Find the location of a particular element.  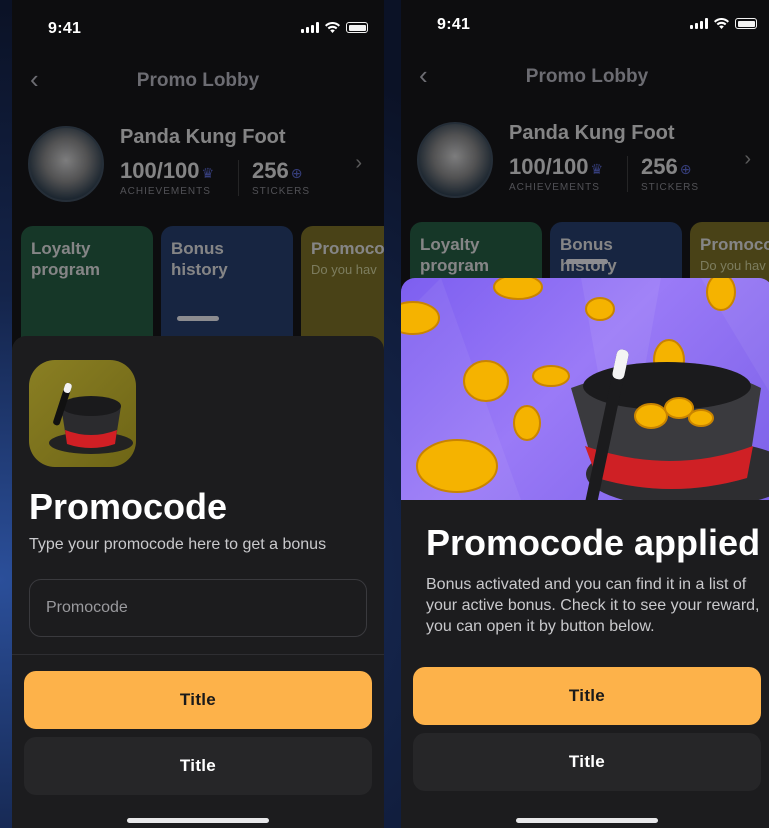

promocode-field is located at coordinates (198, 608).